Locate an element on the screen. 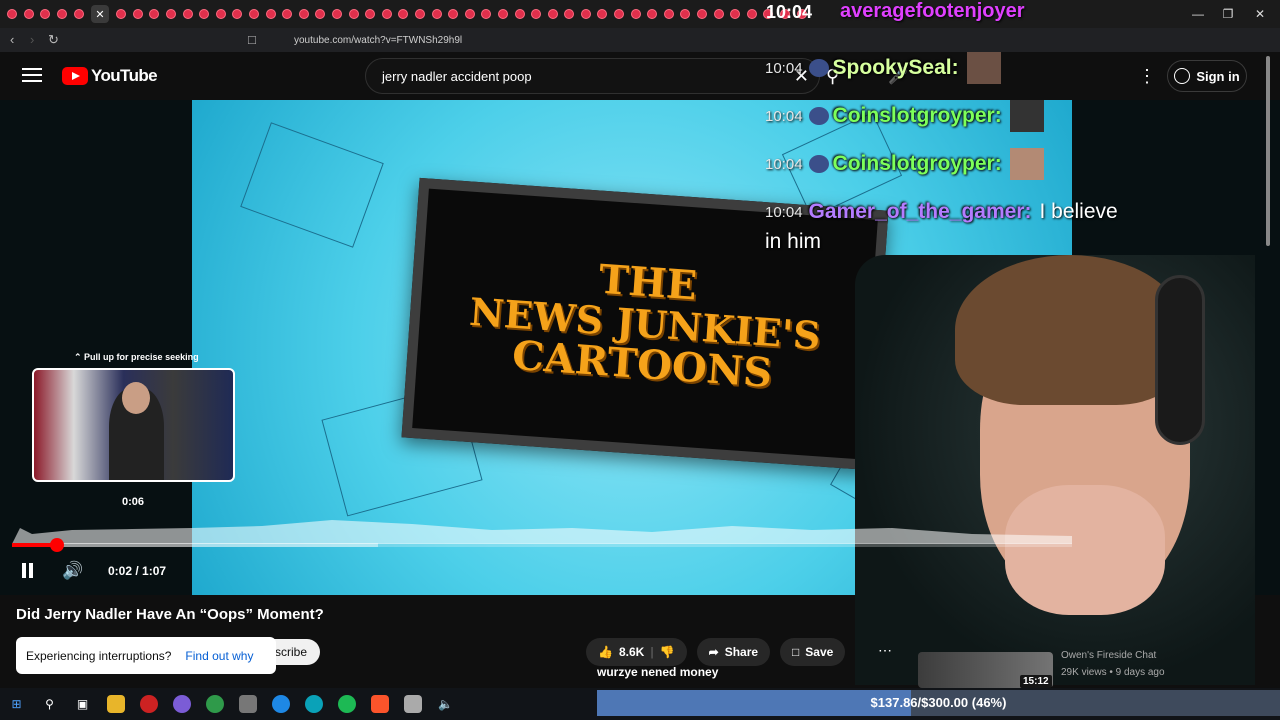 Image resolution: width=1280 pixels, height=720 pixels. share-button: ➦ Share is located at coordinates (733, 652).